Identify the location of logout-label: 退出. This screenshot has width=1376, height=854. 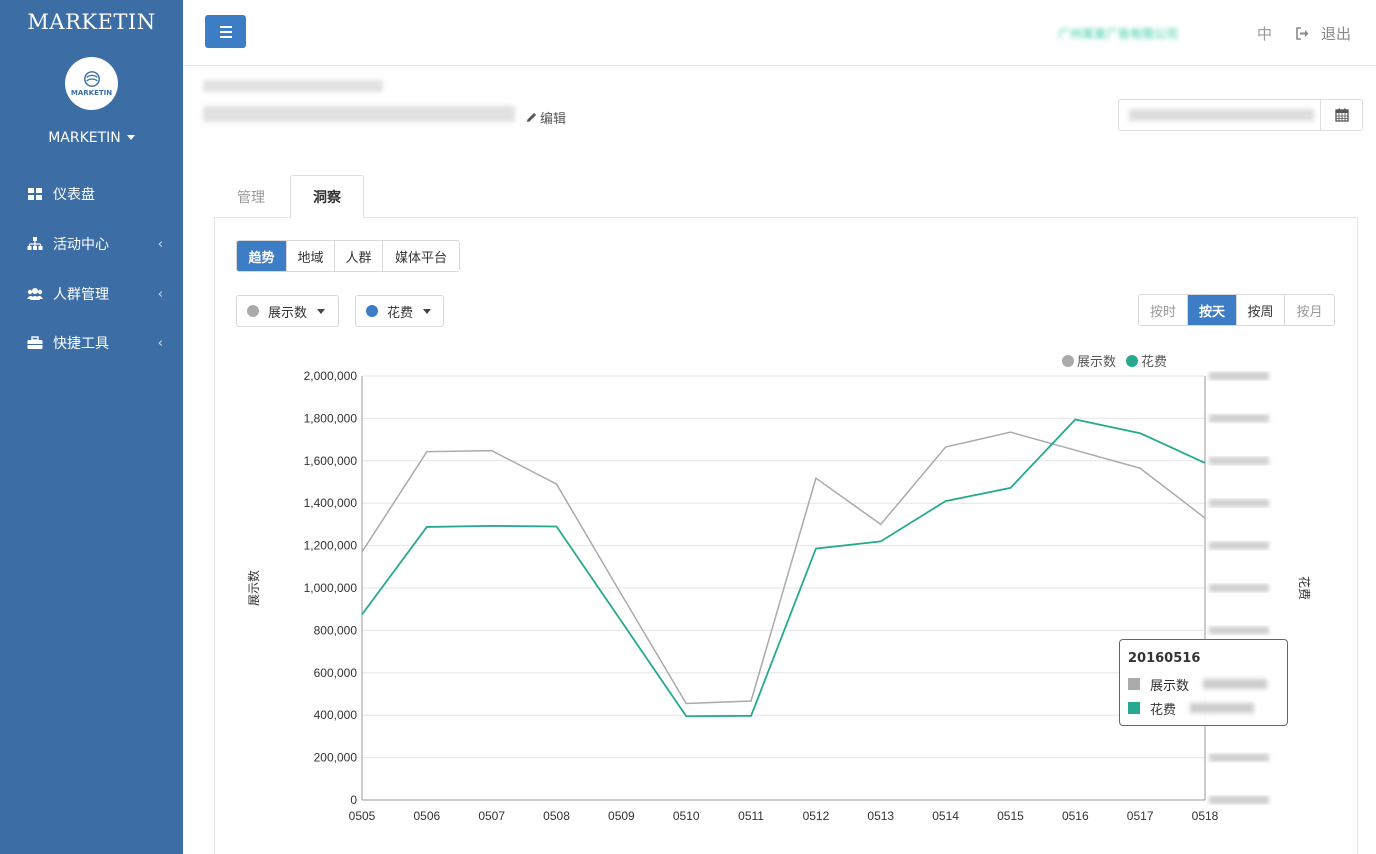
(1336, 34).